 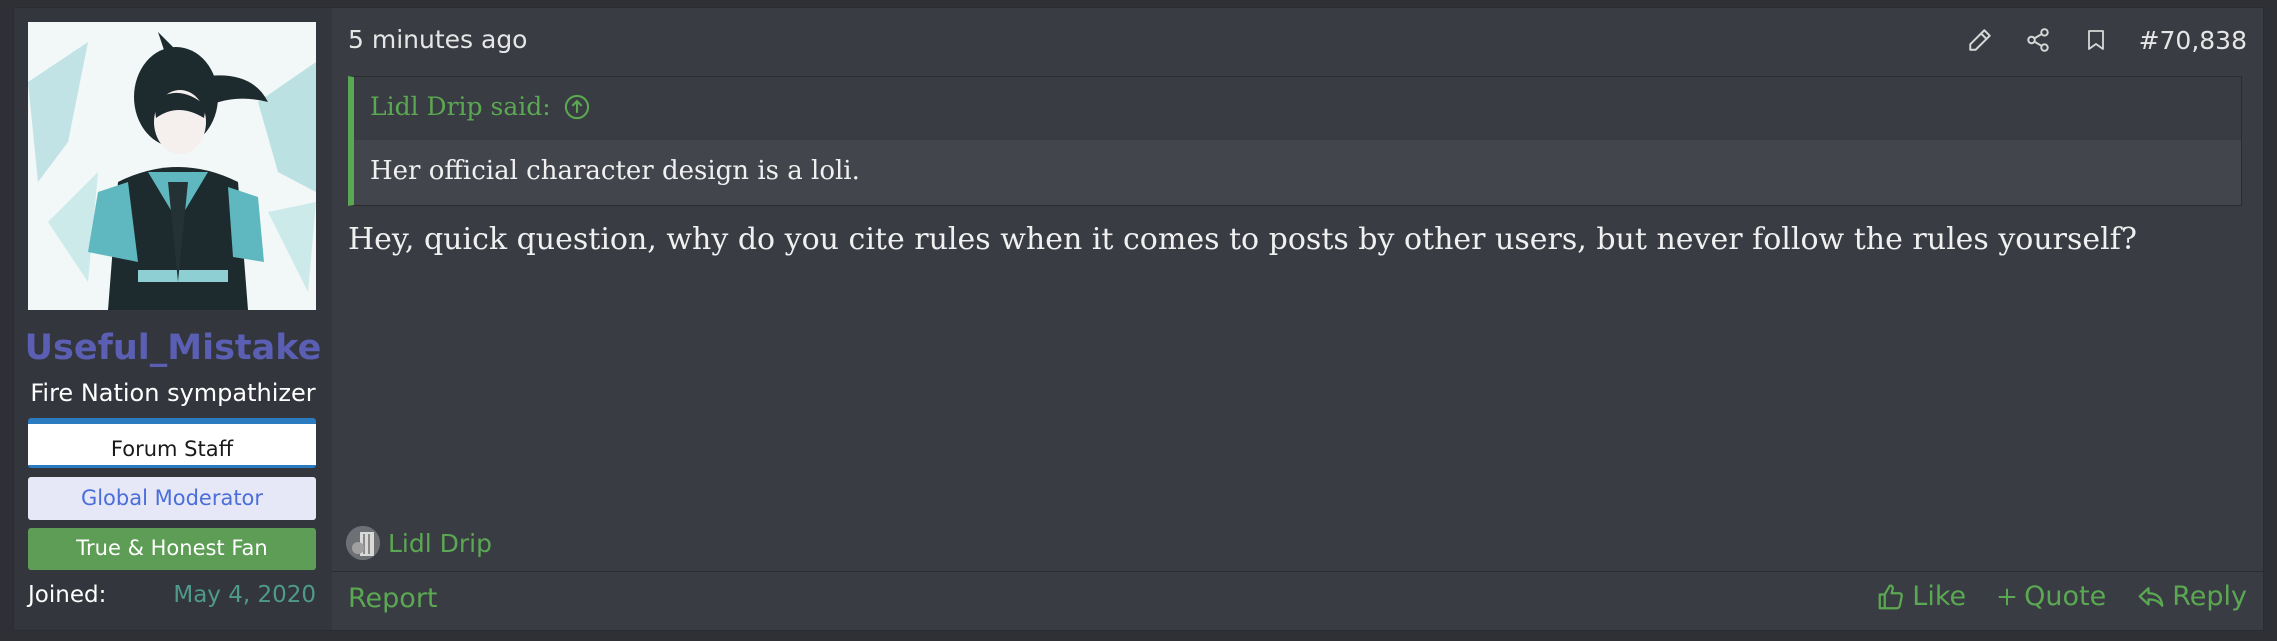 I want to click on like-button: Like, so click(x=1921, y=596).